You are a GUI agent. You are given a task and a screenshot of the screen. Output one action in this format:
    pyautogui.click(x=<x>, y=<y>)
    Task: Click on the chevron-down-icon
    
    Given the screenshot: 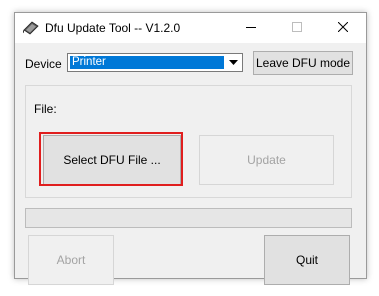 What is the action you would take?
    pyautogui.click(x=233, y=62)
    